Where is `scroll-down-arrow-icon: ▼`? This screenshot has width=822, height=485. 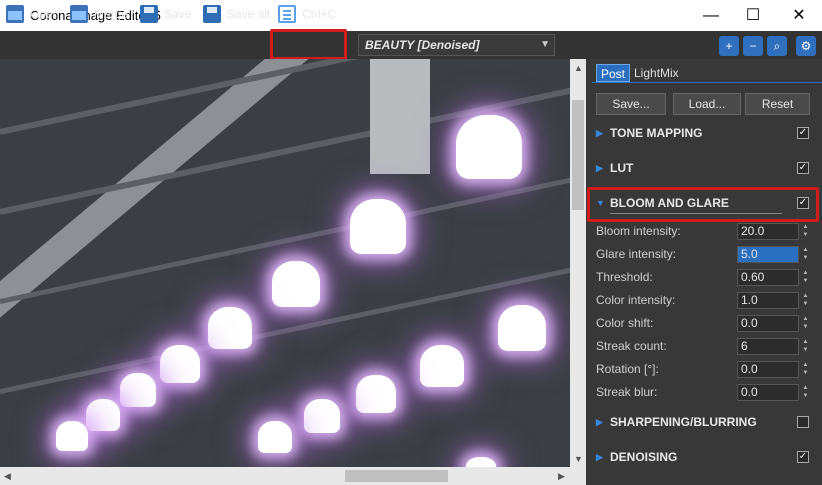 scroll-down-arrow-icon: ▼ is located at coordinates (578, 459).